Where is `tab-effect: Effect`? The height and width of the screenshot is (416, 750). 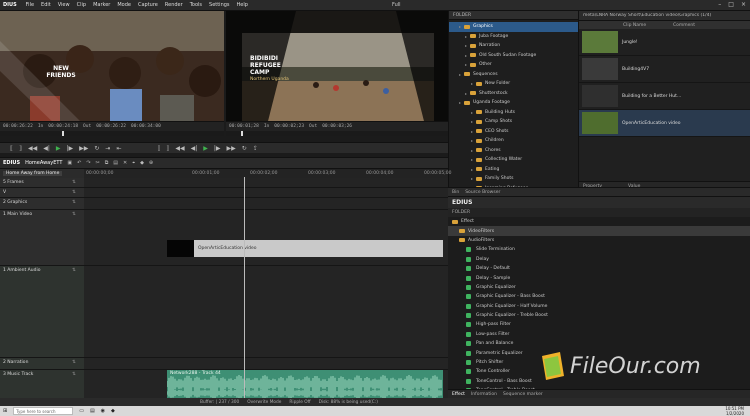 tab-effect: Effect is located at coordinates (458, 394).